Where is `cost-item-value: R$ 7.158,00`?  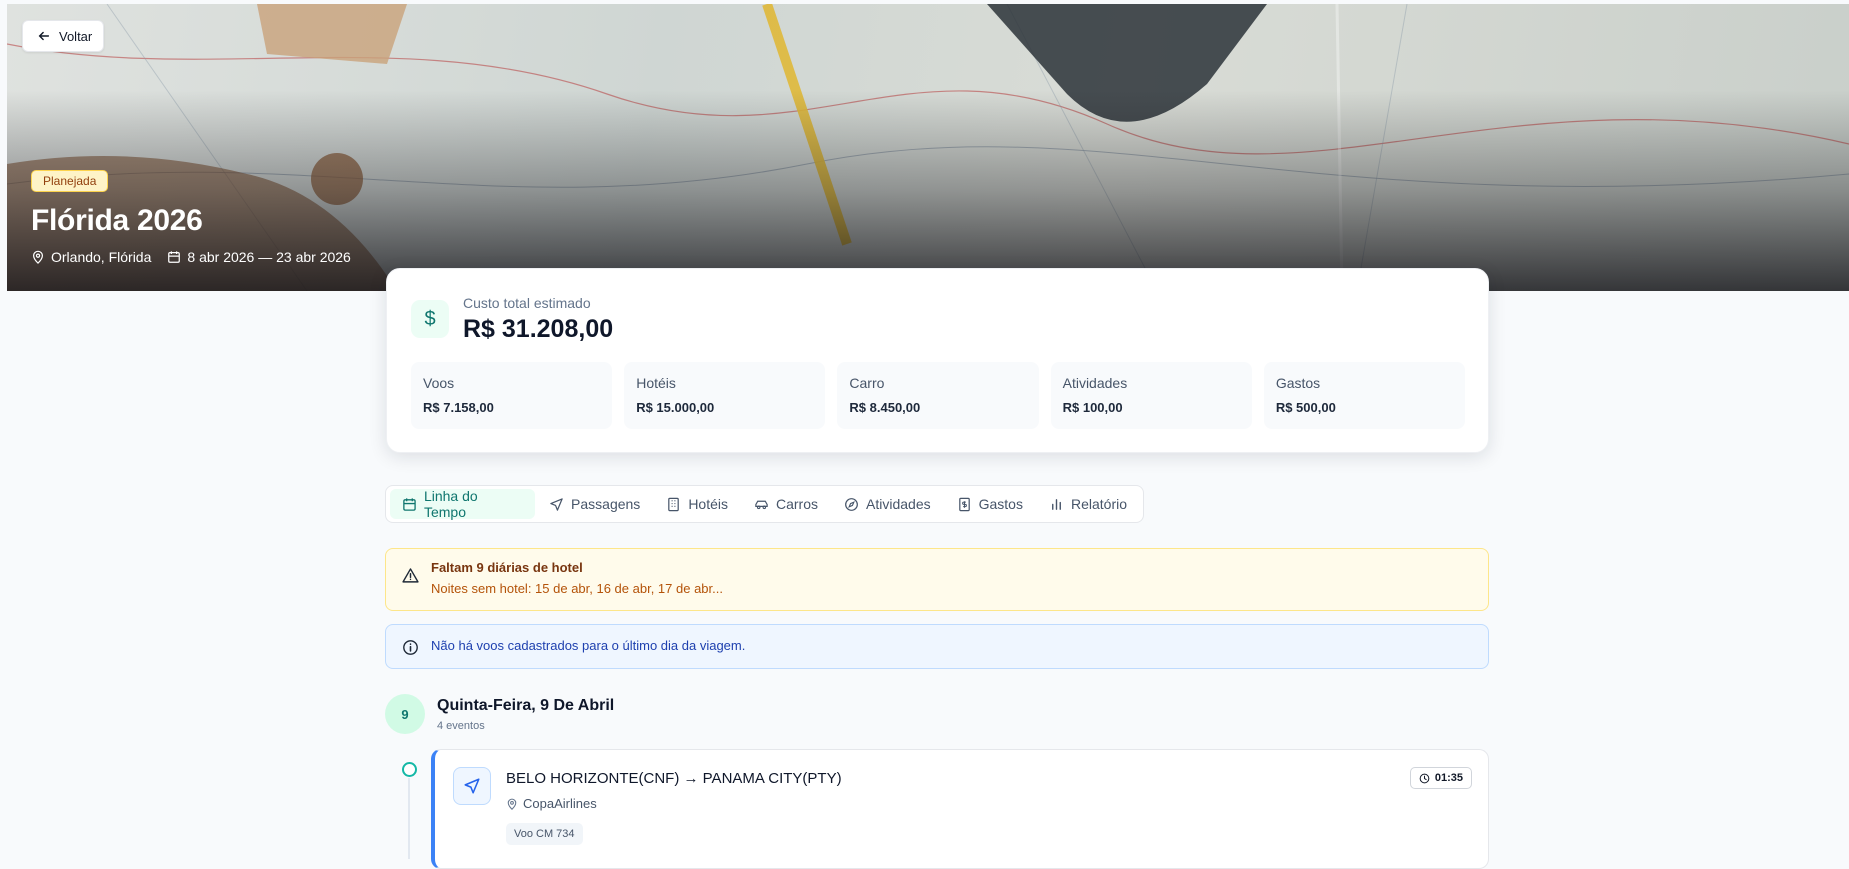 cost-item-value: R$ 7.158,00 is located at coordinates (458, 407).